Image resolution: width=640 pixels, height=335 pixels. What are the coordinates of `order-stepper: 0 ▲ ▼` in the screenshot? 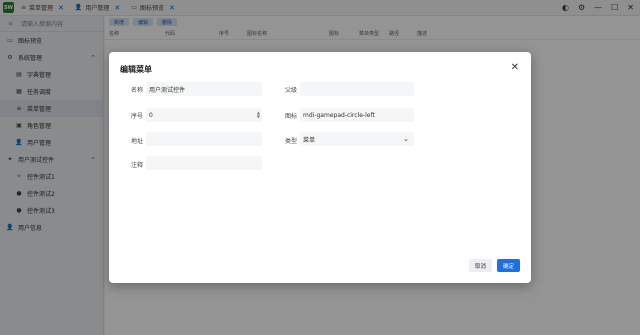 It's located at (204, 115).